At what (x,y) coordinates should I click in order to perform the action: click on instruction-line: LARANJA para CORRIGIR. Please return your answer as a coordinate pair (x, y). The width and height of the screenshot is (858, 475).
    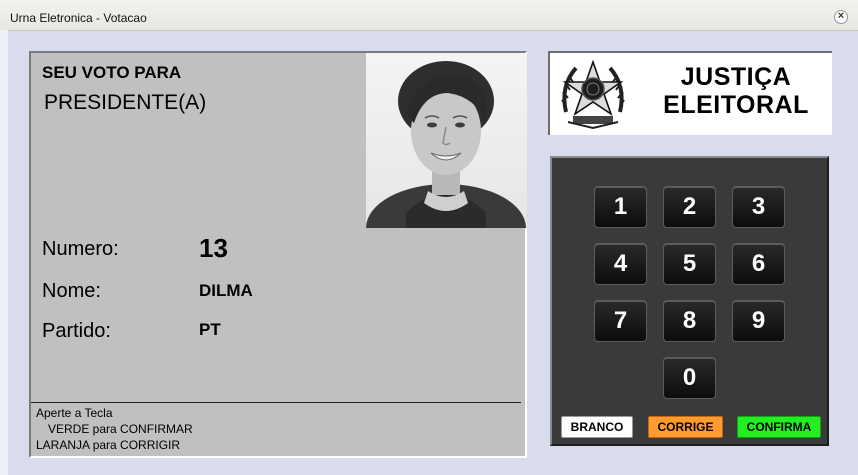
    Looking at the image, I should click on (108, 445).